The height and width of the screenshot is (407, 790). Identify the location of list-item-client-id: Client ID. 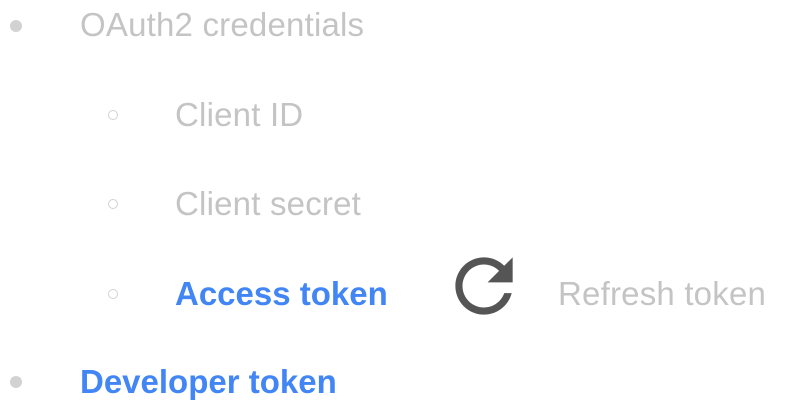
(239, 115).